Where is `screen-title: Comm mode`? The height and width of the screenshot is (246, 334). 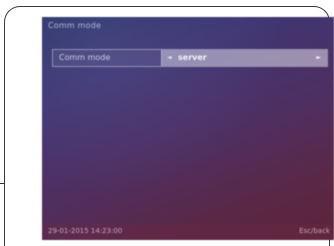 screen-title: Comm mode is located at coordinates (75, 25).